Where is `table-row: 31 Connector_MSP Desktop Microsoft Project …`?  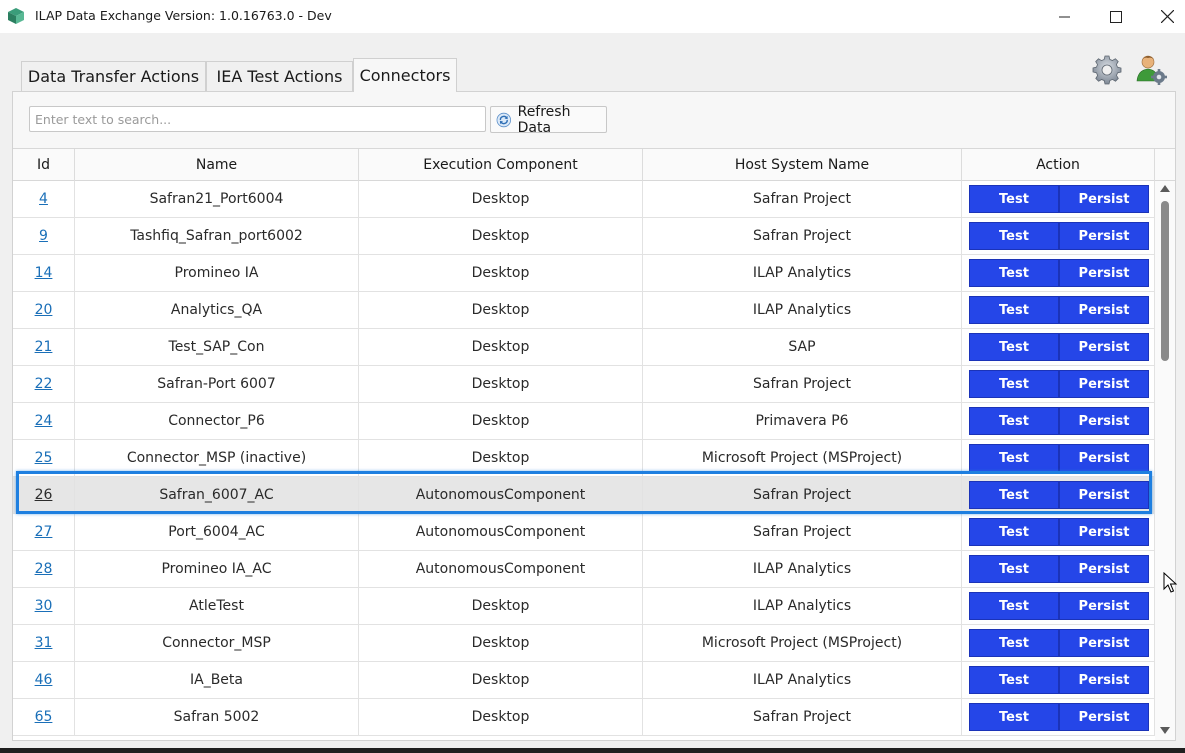 table-row: 31 Connector_MSP Desktop Microsoft Project … is located at coordinates (584, 643).